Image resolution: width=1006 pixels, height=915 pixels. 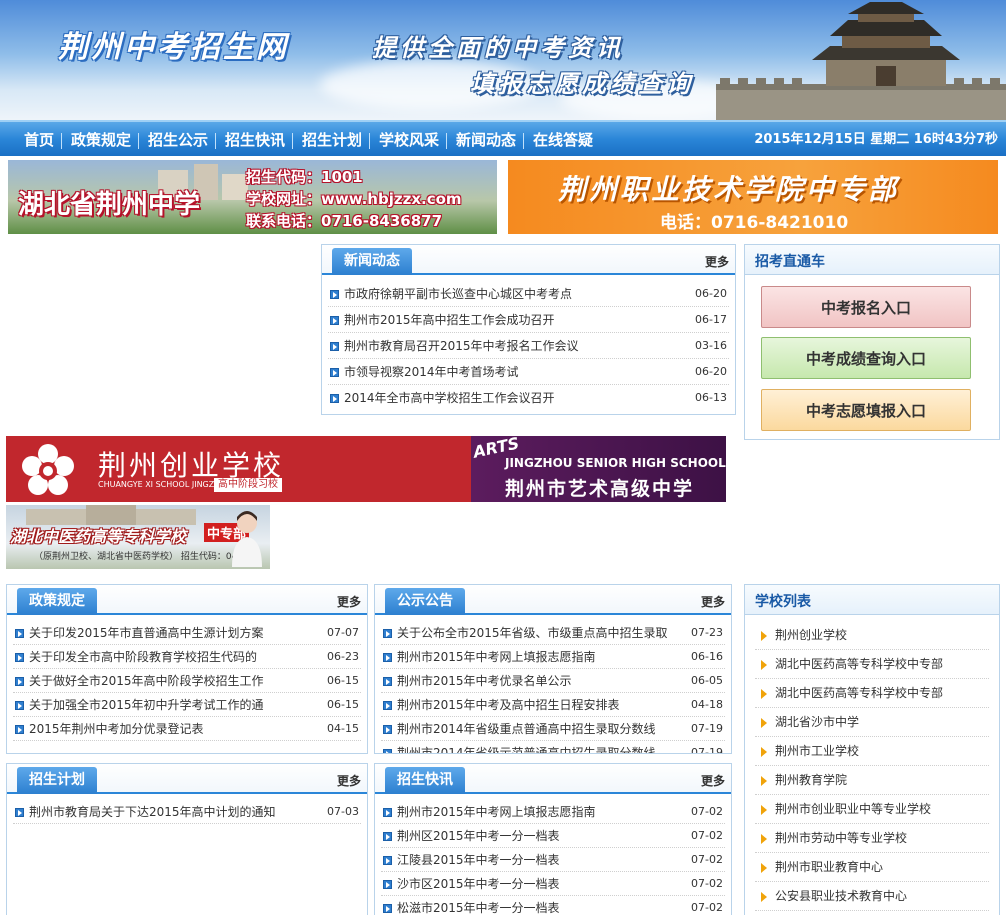 I want to click on list-item: 荆州市教育局召开2015年中考报名工作会议 03-16, so click(x=528, y=346).